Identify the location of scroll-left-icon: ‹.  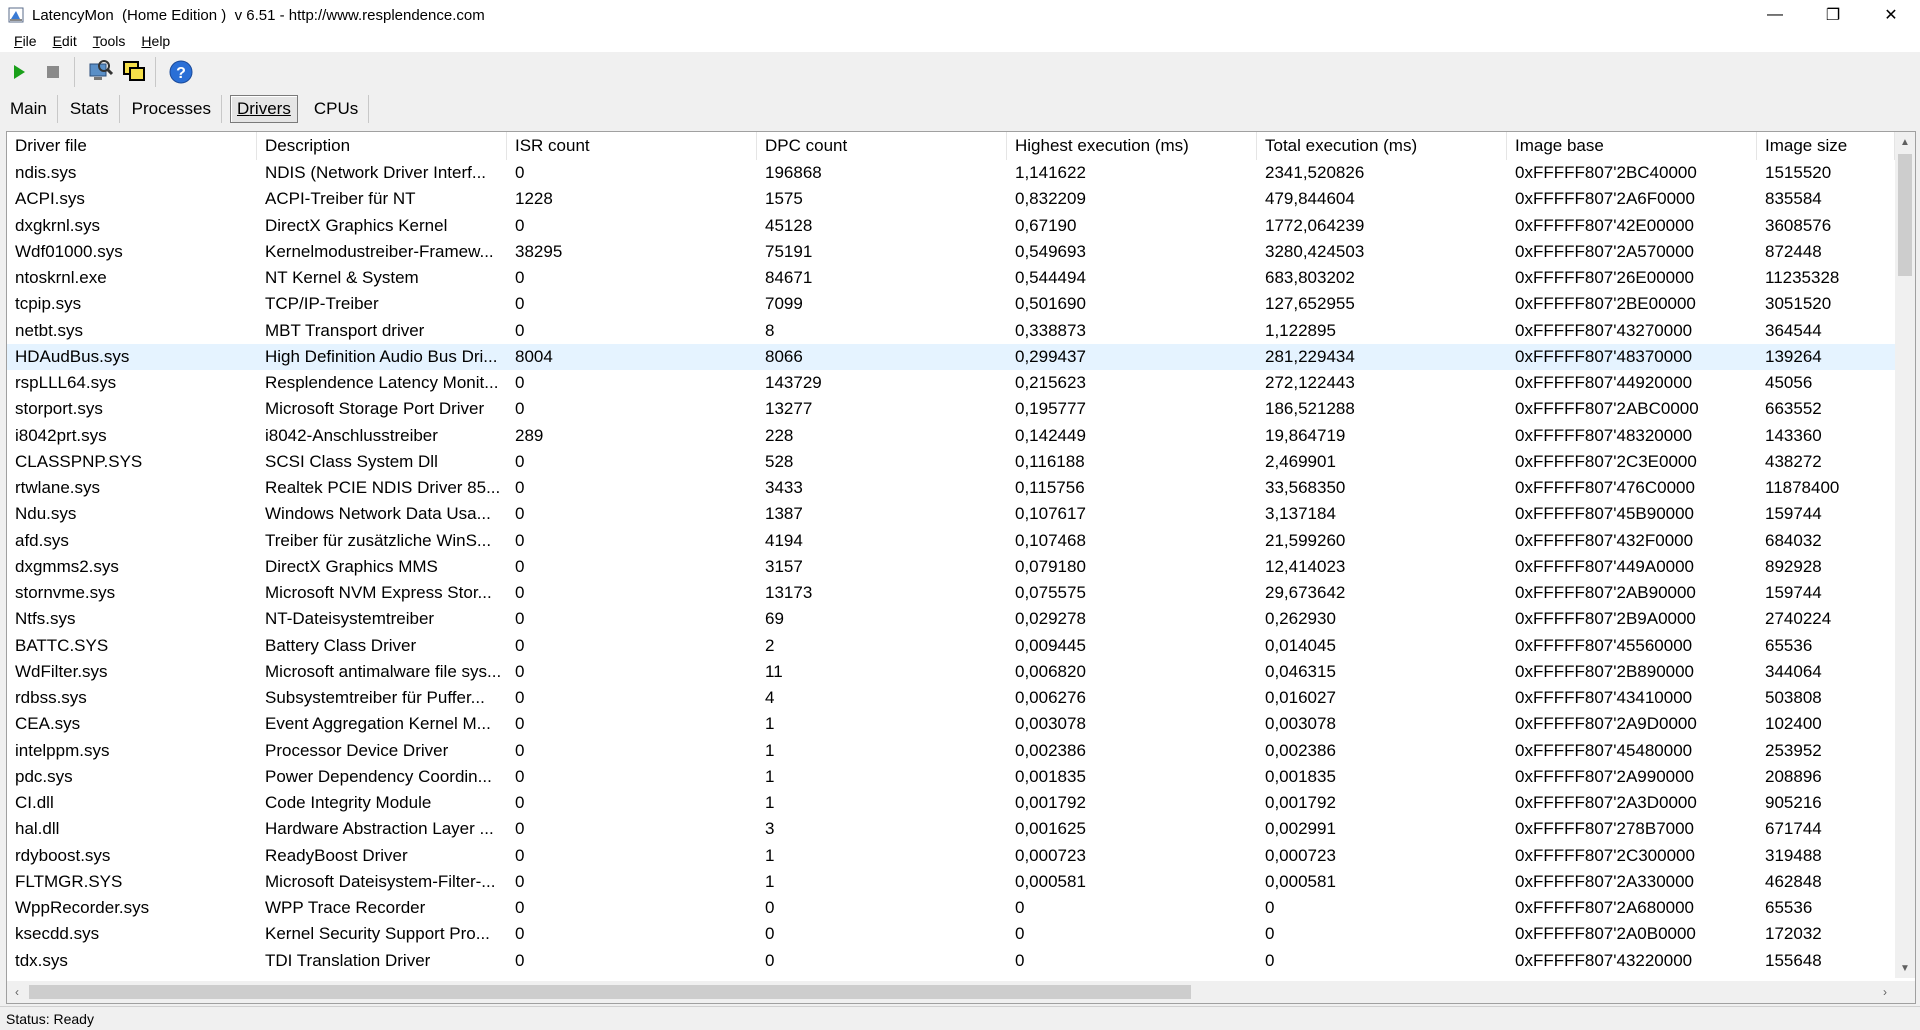
(17, 992).